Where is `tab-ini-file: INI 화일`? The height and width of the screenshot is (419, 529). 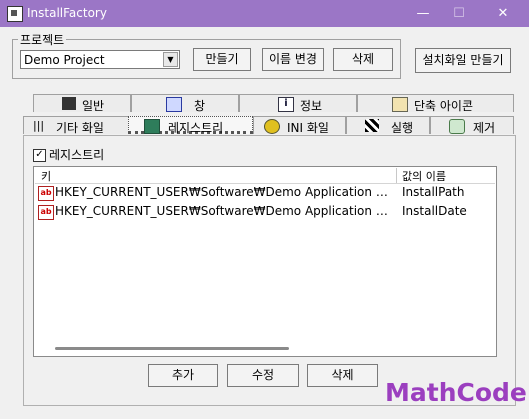
tab-ini-file: INI 화일 is located at coordinates (299, 125).